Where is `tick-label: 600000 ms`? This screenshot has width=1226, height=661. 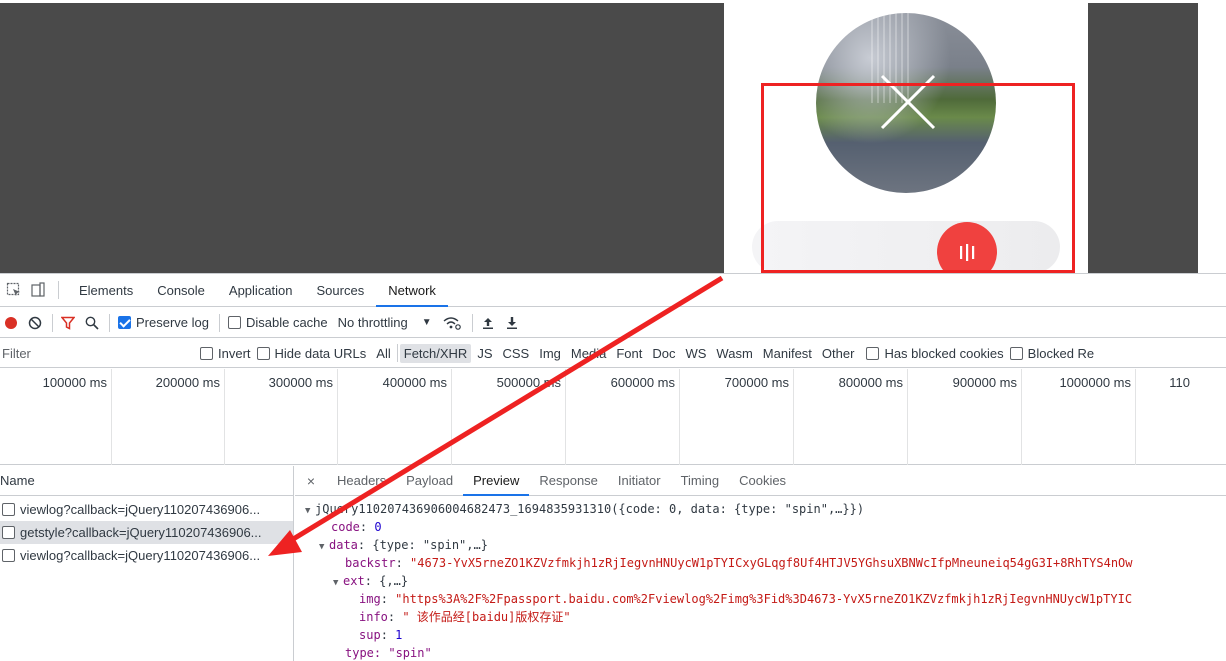
tick-label: 600000 ms is located at coordinates (642, 382).